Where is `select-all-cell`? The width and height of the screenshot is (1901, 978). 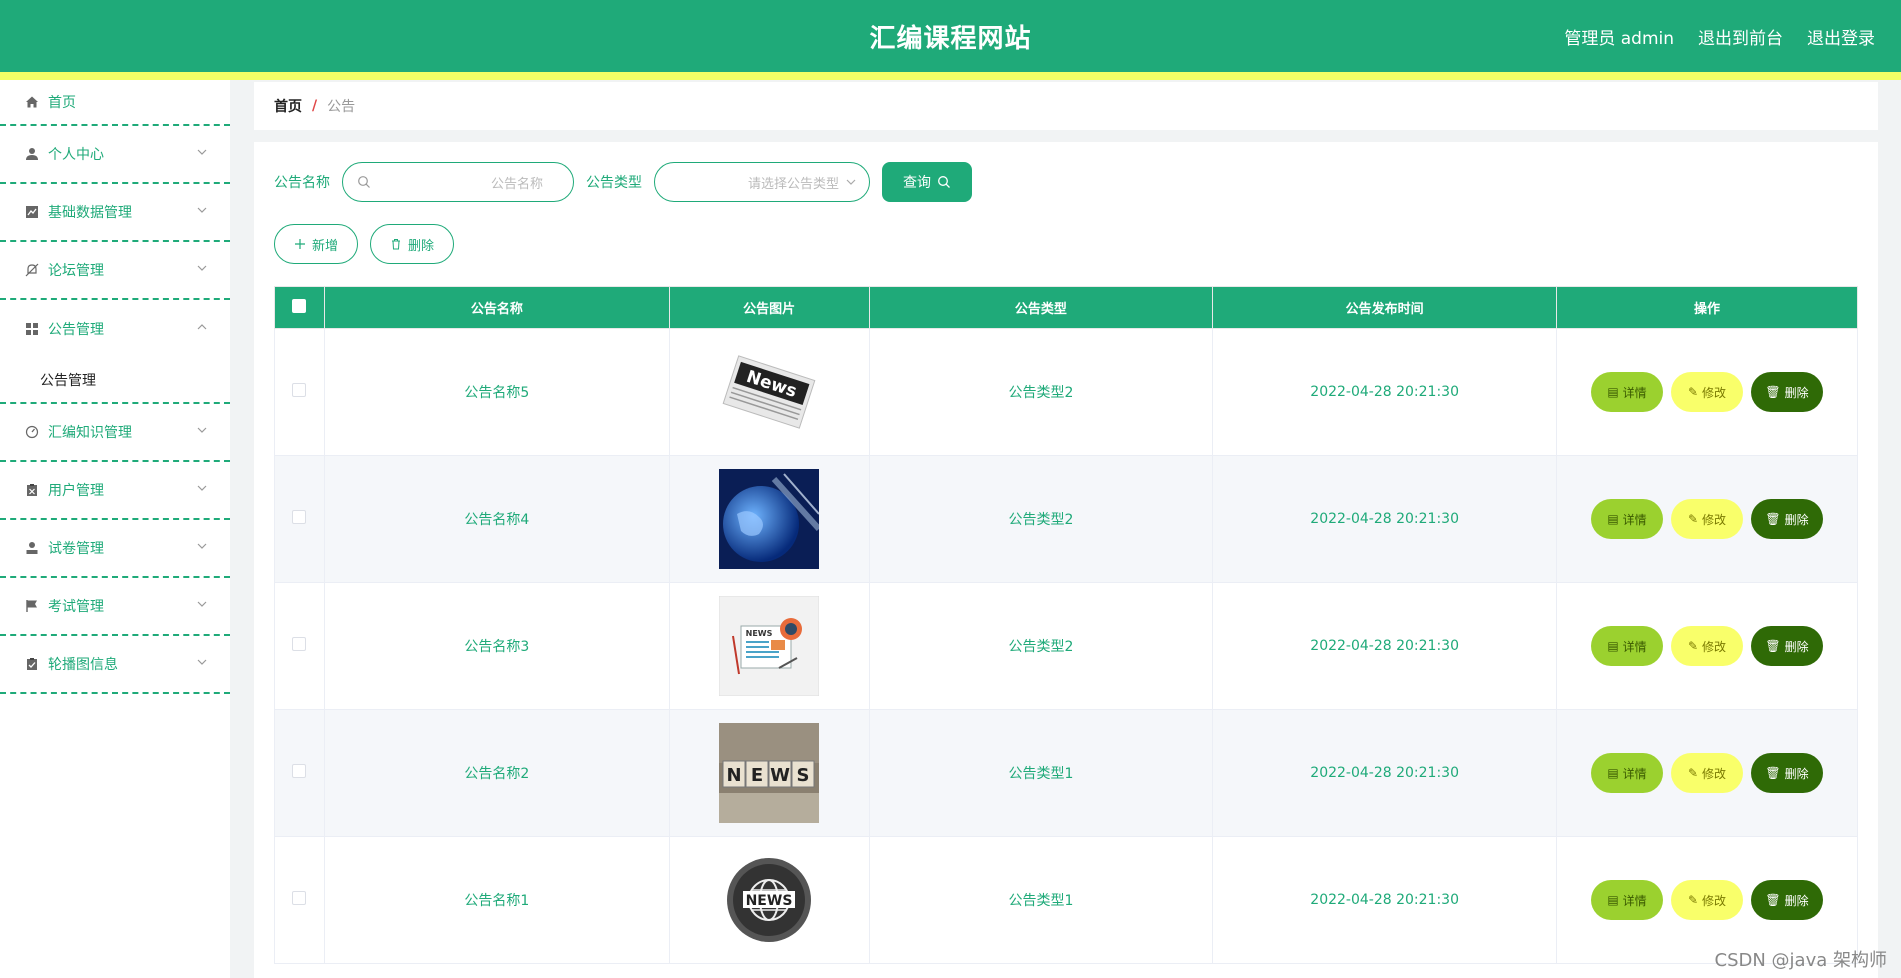 select-all-cell is located at coordinates (299, 307).